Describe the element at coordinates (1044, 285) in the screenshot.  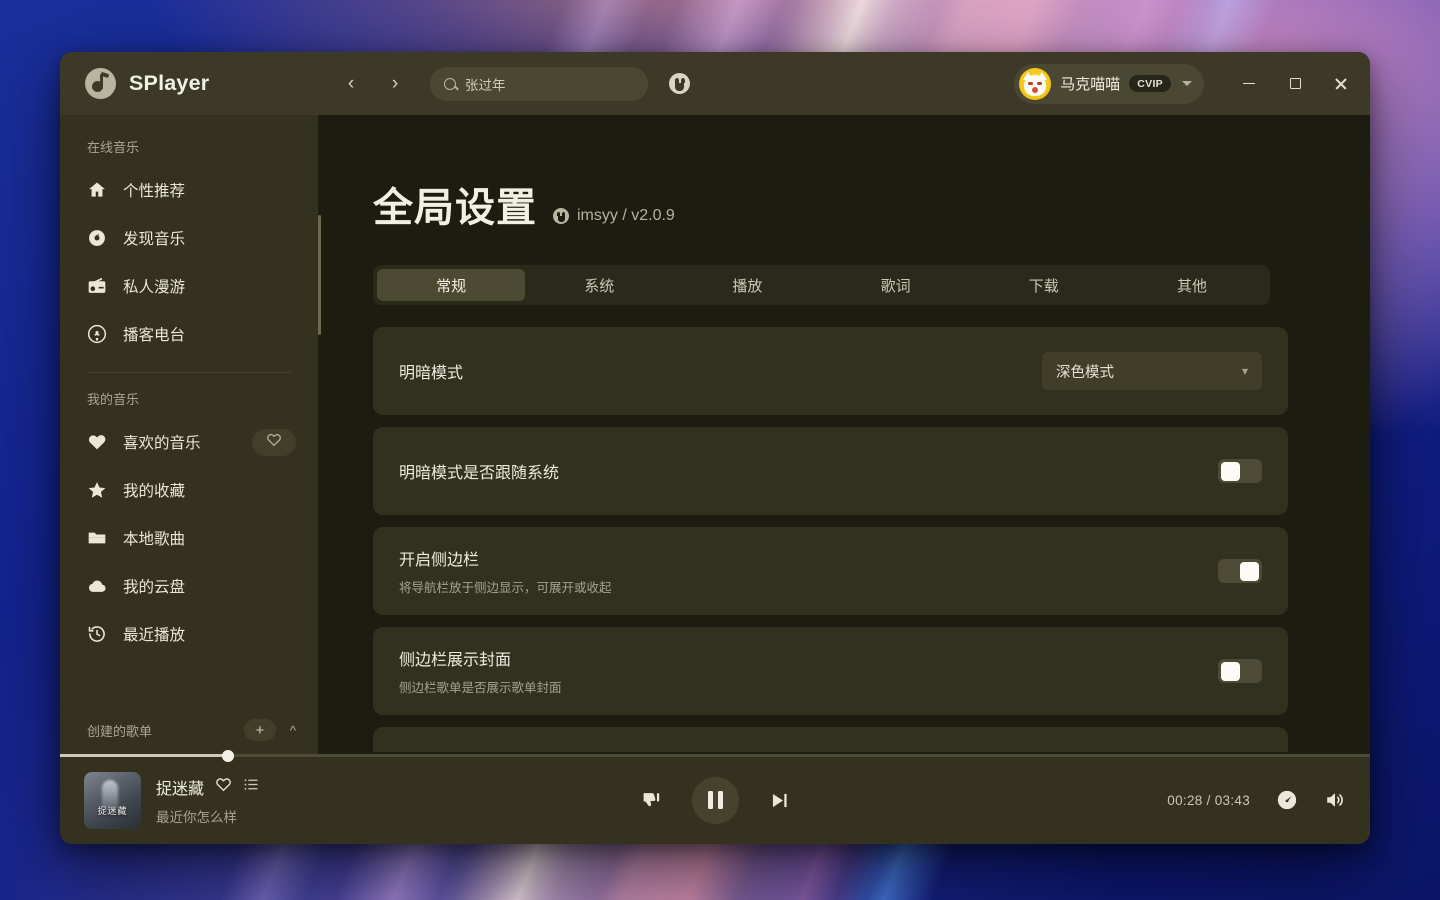
I see `tab-download: 下载` at that location.